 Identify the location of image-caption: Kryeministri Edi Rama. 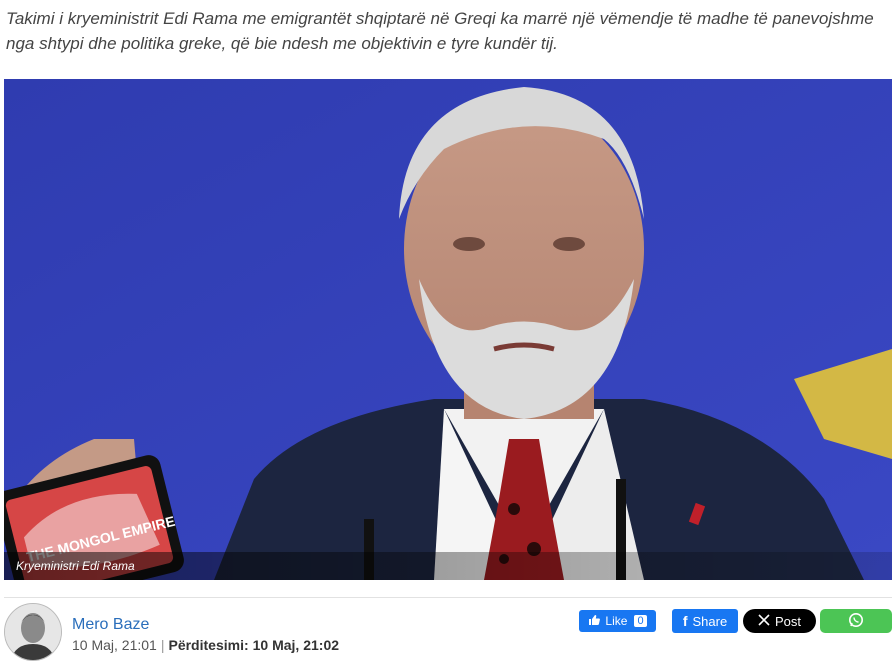
(75, 566).